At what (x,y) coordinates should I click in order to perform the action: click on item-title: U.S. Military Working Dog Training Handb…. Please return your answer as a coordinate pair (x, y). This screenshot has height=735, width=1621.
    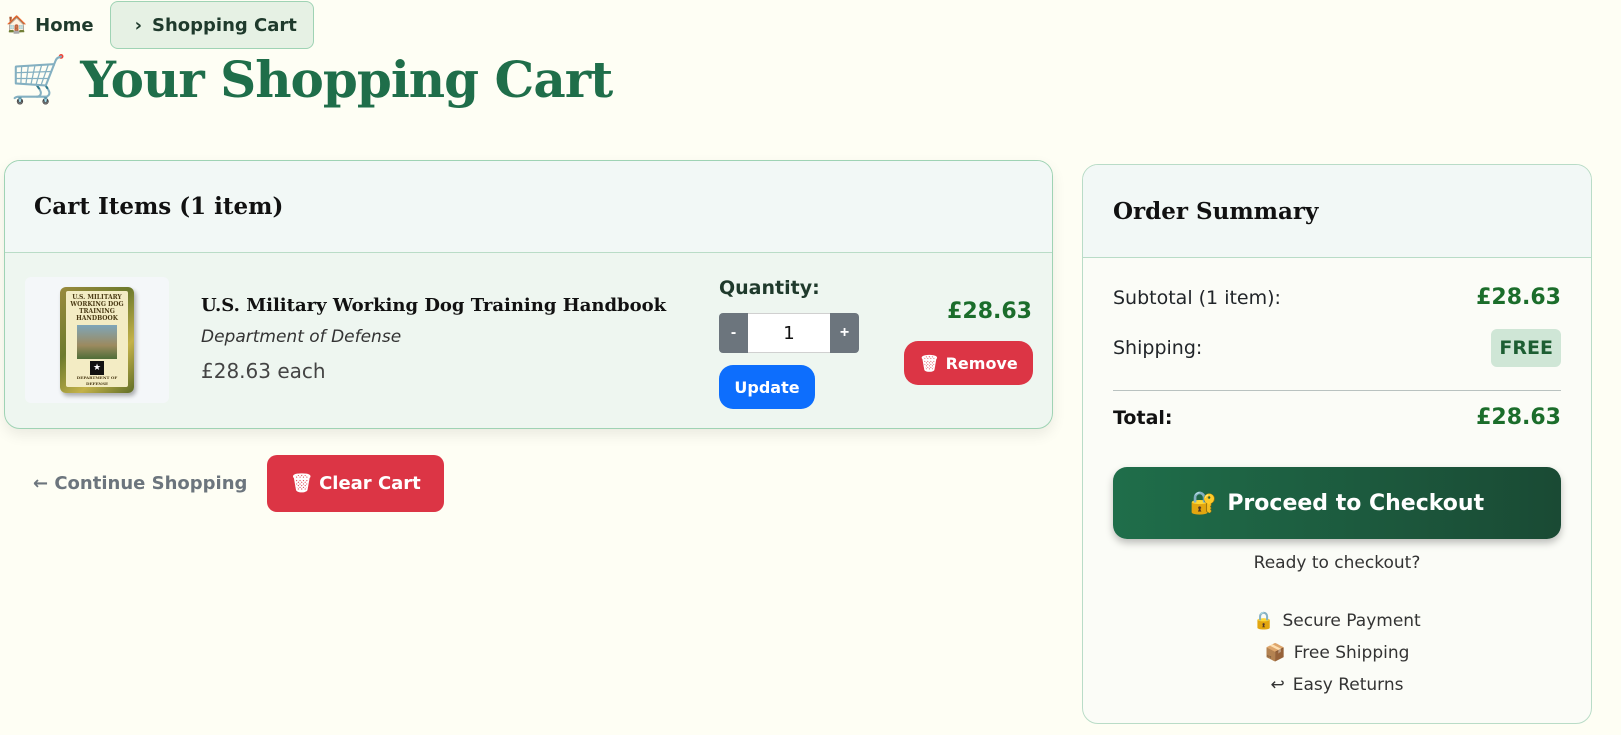
    Looking at the image, I should click on (433, 305).